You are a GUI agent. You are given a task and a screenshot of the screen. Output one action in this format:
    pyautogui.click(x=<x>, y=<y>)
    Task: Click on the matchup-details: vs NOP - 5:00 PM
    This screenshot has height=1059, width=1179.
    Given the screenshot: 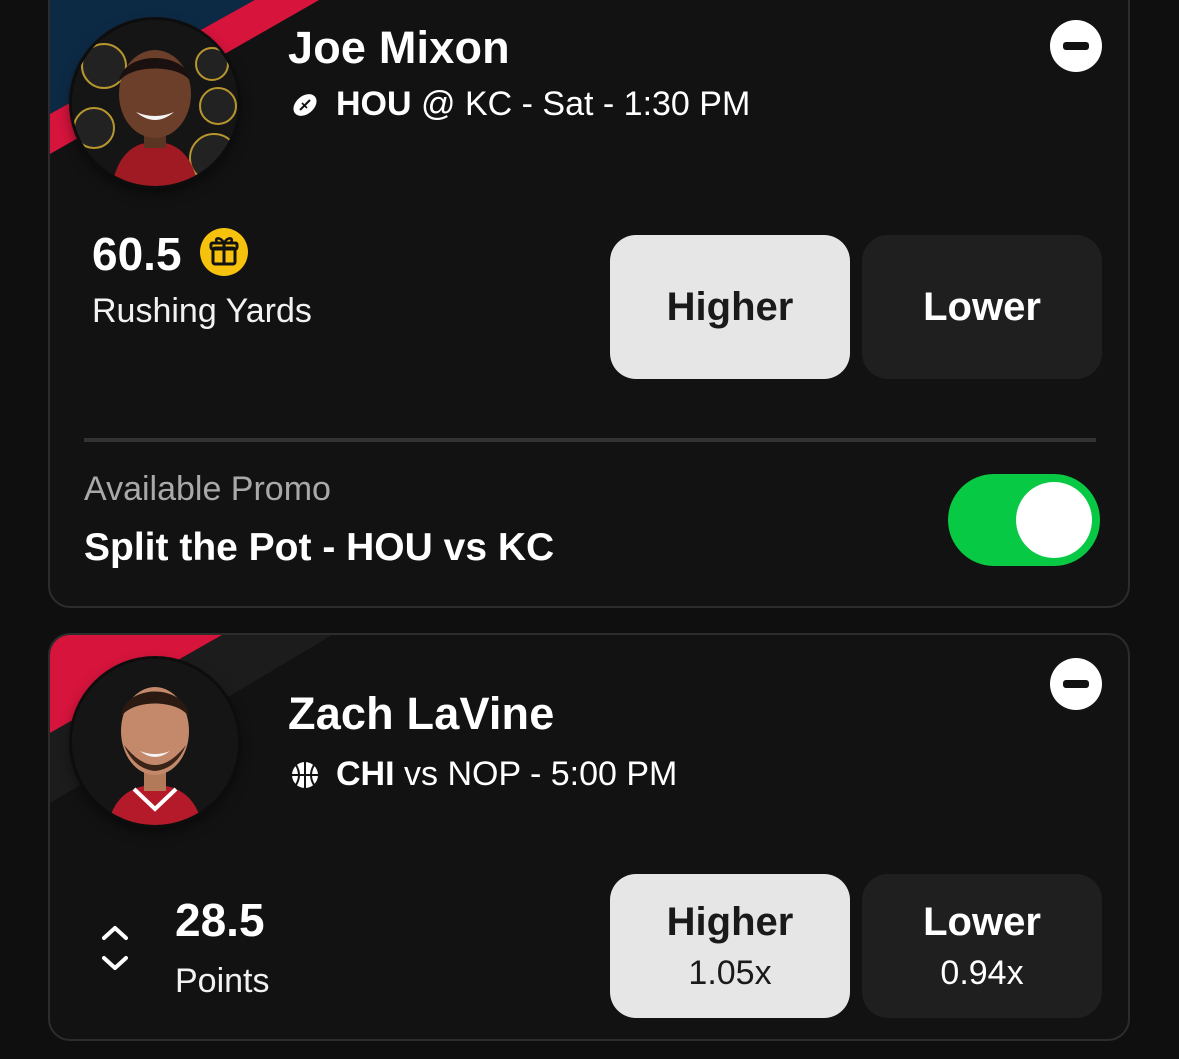 What is the action you would take?
    pyautogui.click(x=541, y=774)
    